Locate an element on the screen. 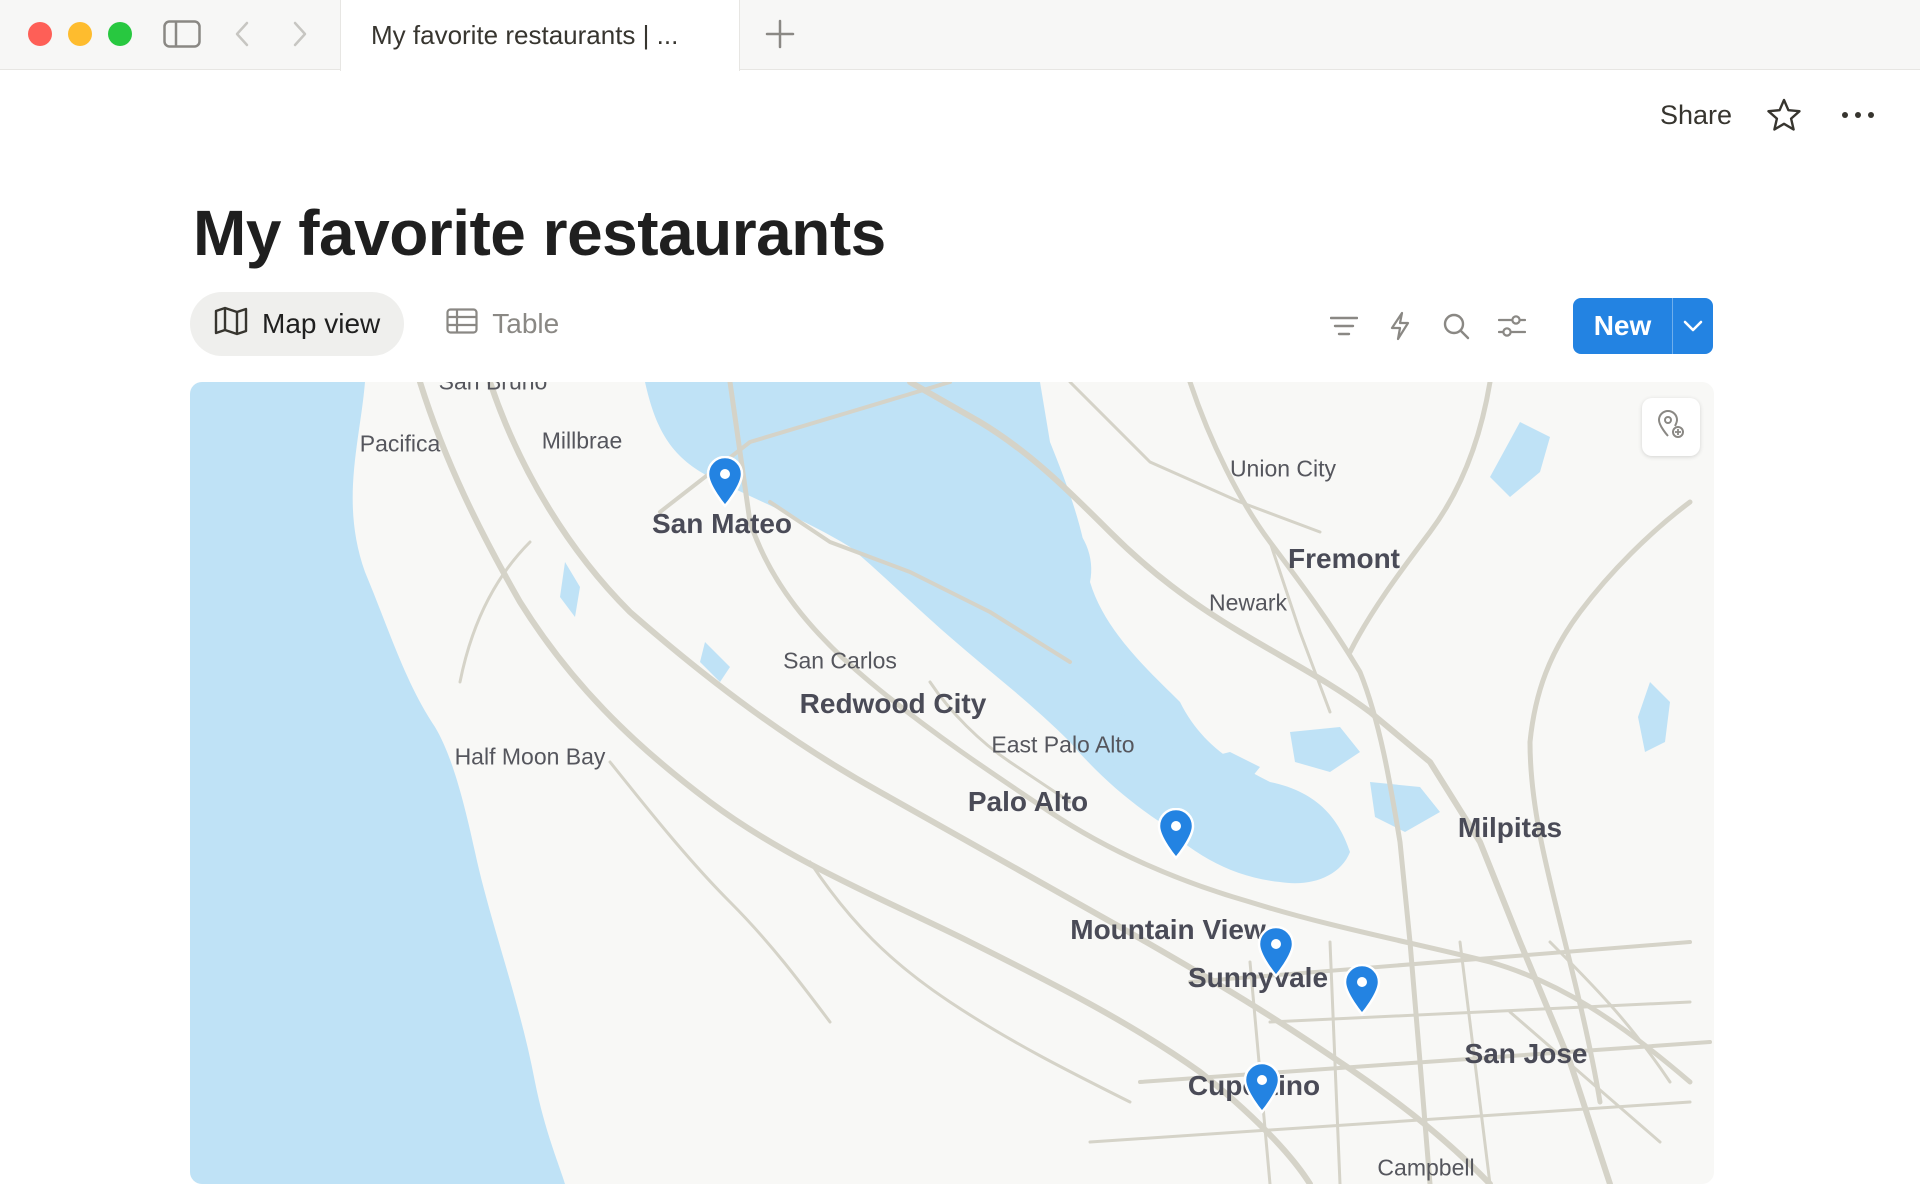 The image size is (1920, 1199). tab-label: Table is located at coordinates (526, 323).